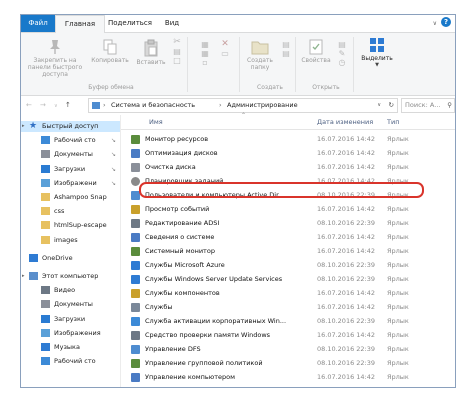 The width and height of the screenshot is (474, 401). What do you see at coordinates (182, 293) in the screenshot?
I see `file-name: Службы компонентов` at bounding box center [182, 293].